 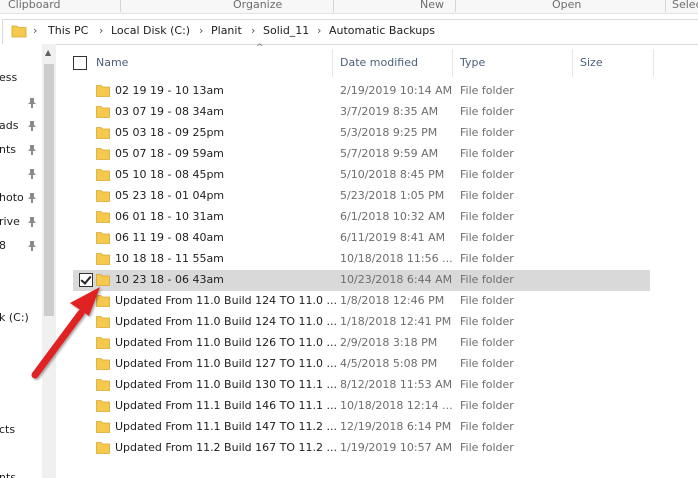 I want to click on column-type: Type, so click(x=472, y=62).